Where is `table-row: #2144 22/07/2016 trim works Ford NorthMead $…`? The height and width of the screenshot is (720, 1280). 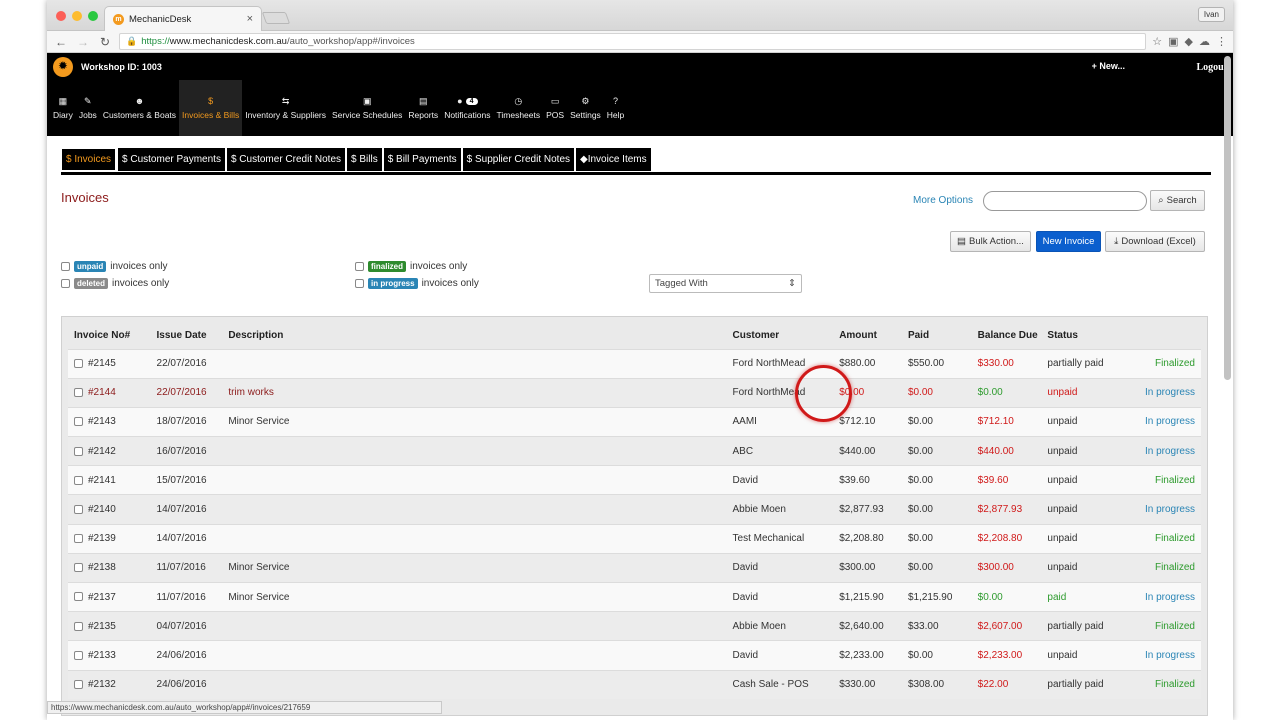 table-row: #2144 22/07/2016 trim works Ford NorthMead $… is located at coordinates (634, 392).